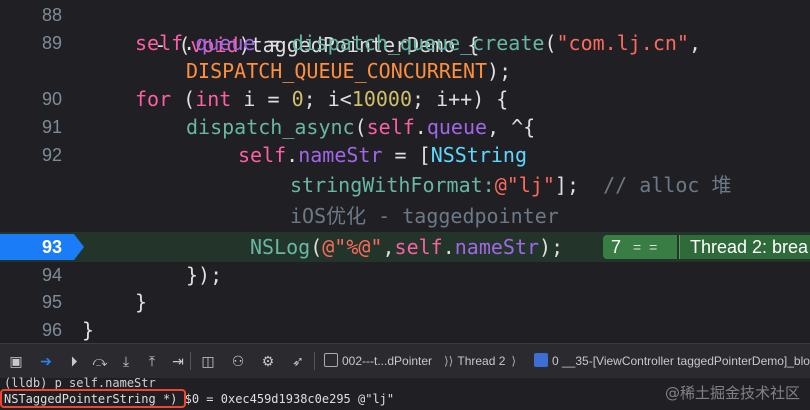 This screenshot has height=410, width=810. What do you see at coordinates (405, 302) in the screenshot?
I see `code-line: 95 }` at bounding box center [405, 302].